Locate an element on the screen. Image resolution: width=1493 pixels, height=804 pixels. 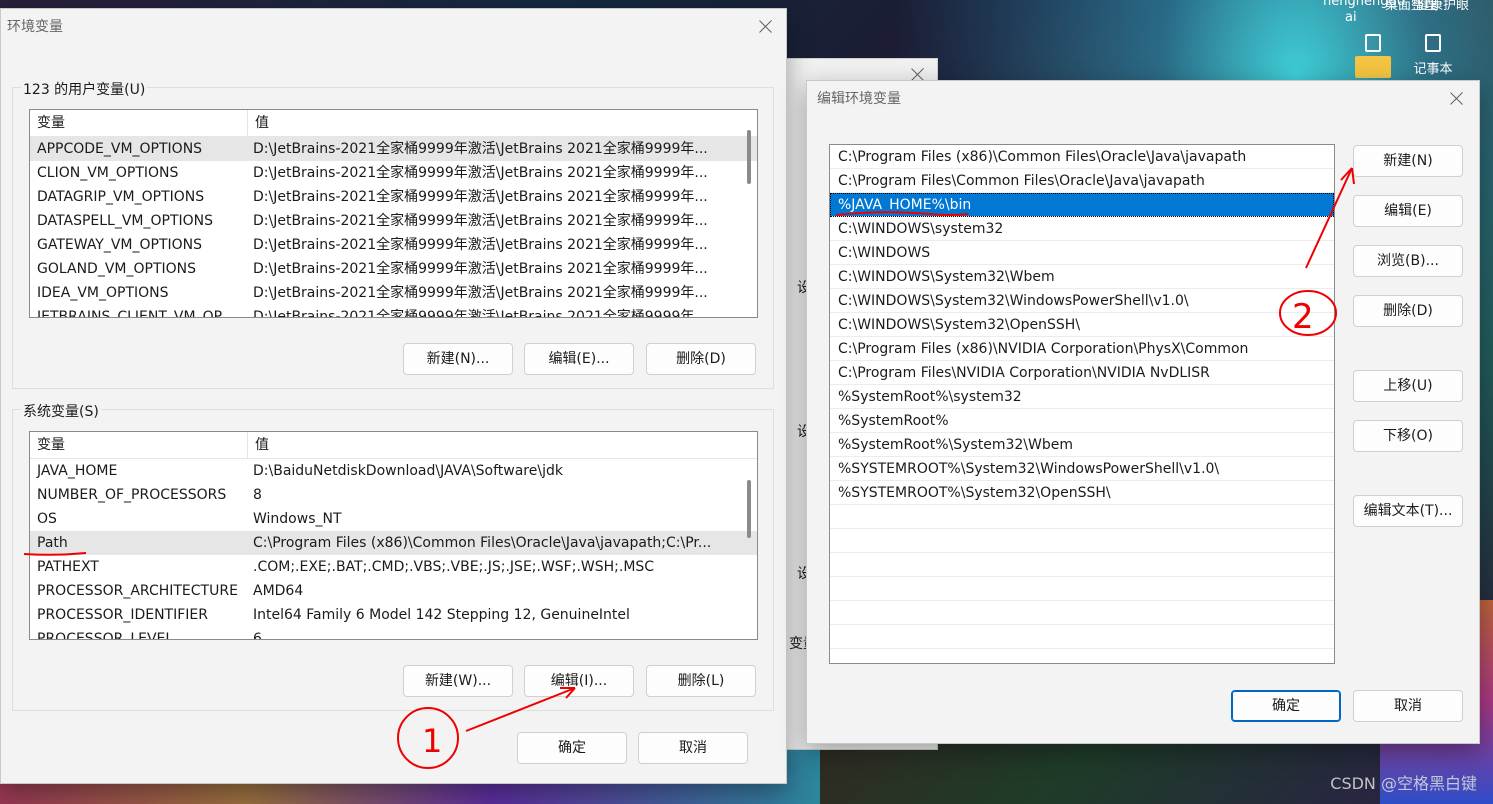
table-row: NUMBER_OF_PROCESSORS 8 is located at coordinates (393, 495).